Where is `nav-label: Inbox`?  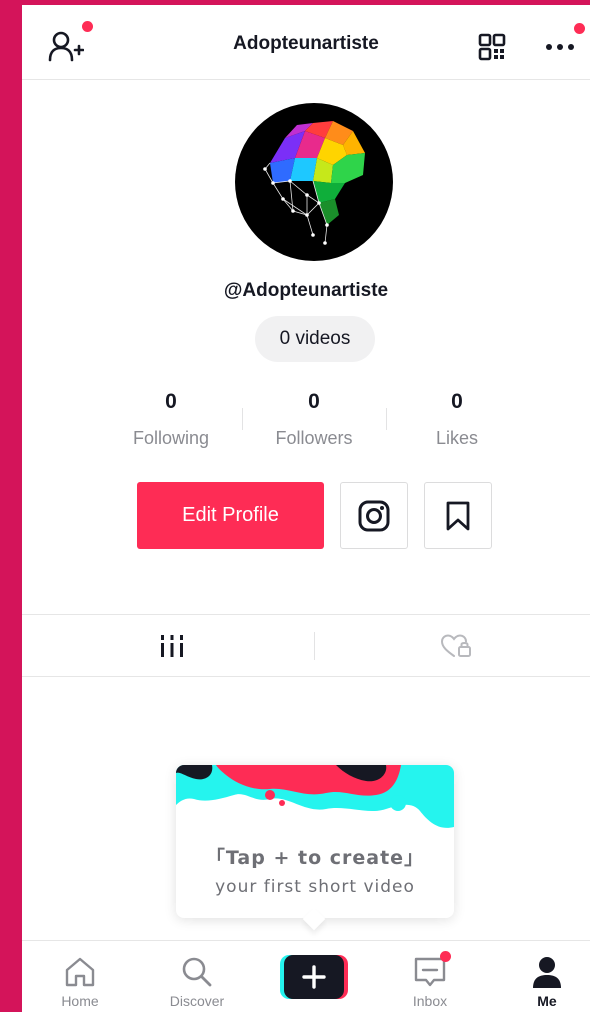
nav-label: Inbox is located at coordinates (430, 1001).